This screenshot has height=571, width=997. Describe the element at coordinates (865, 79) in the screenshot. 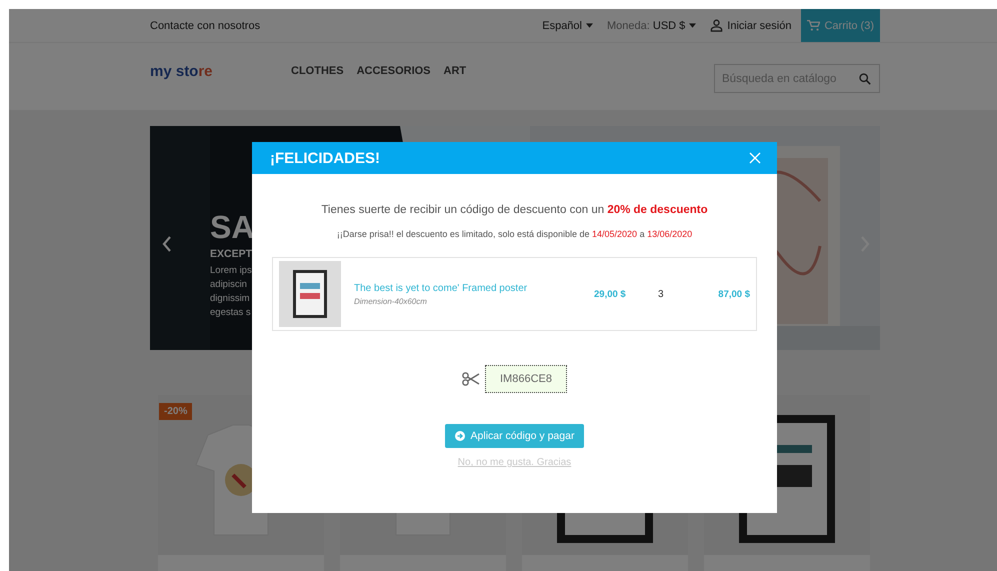

I see `search-icon` at that location.